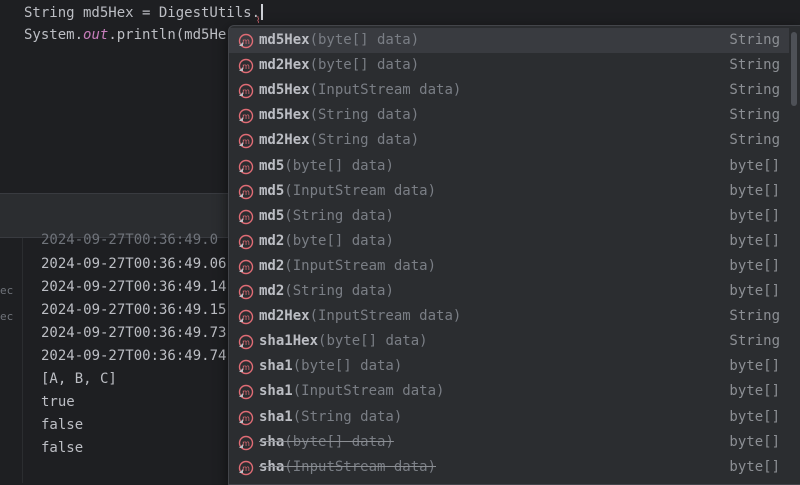  I want to click on completion-item-signature: sha(byte[] data), so click(326, 442).